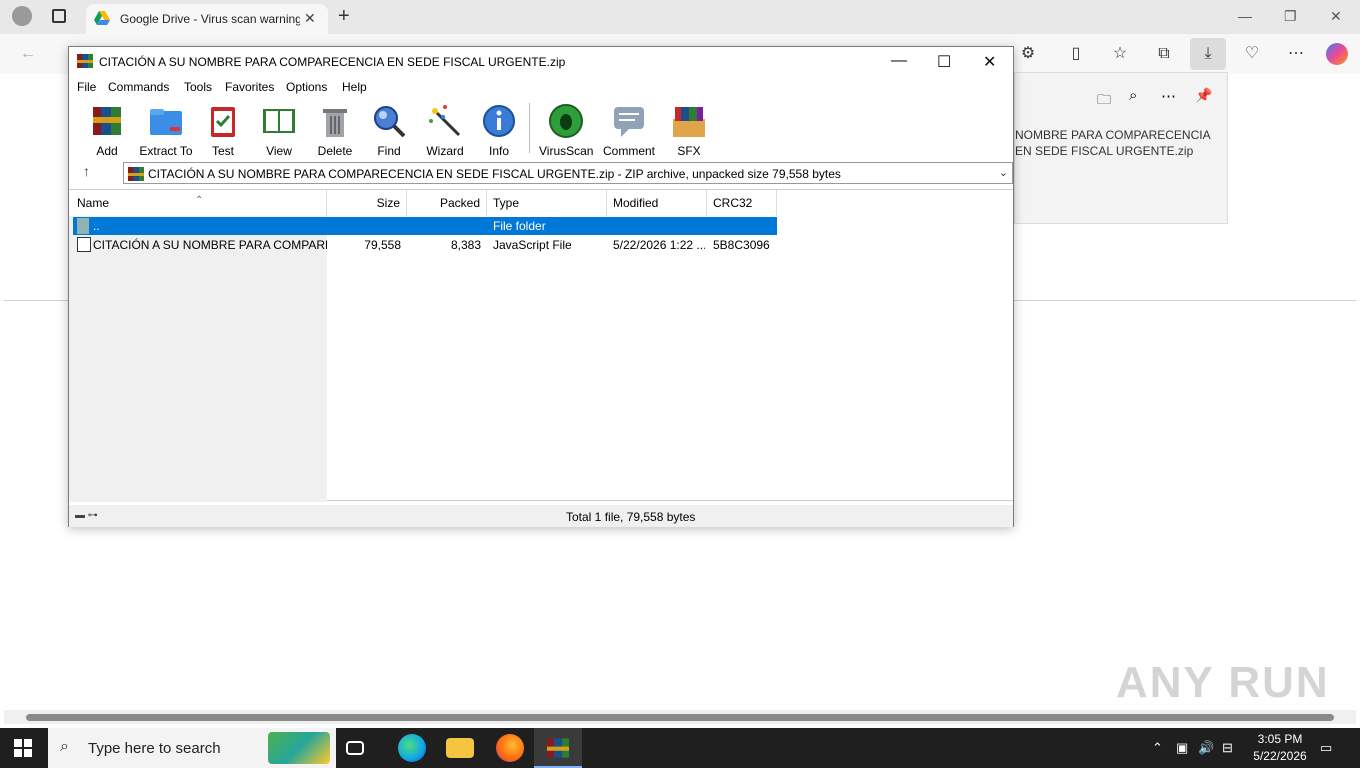  What do you see at coordinates (23, 748) in the screenshot?
I see `windows-start-icon` at bounding box center [23, 748].